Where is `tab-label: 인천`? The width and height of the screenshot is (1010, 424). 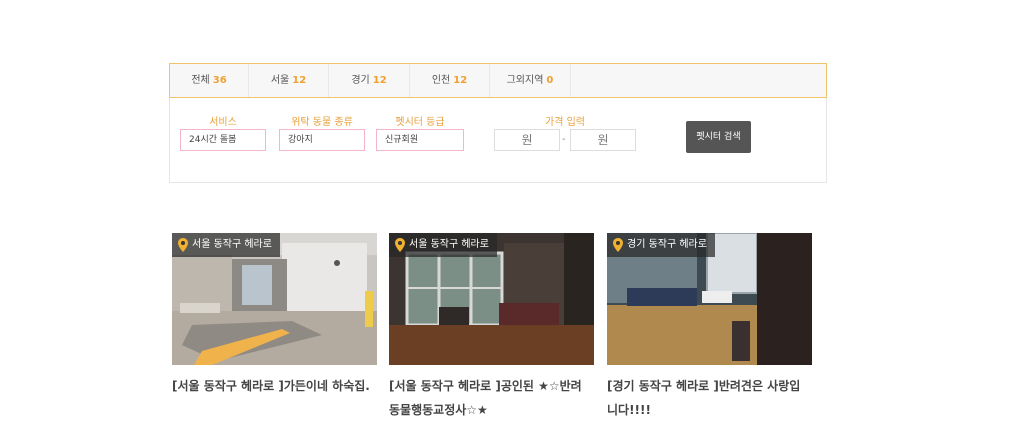 tab-label: 인천 is located at coordinates (441, 80).